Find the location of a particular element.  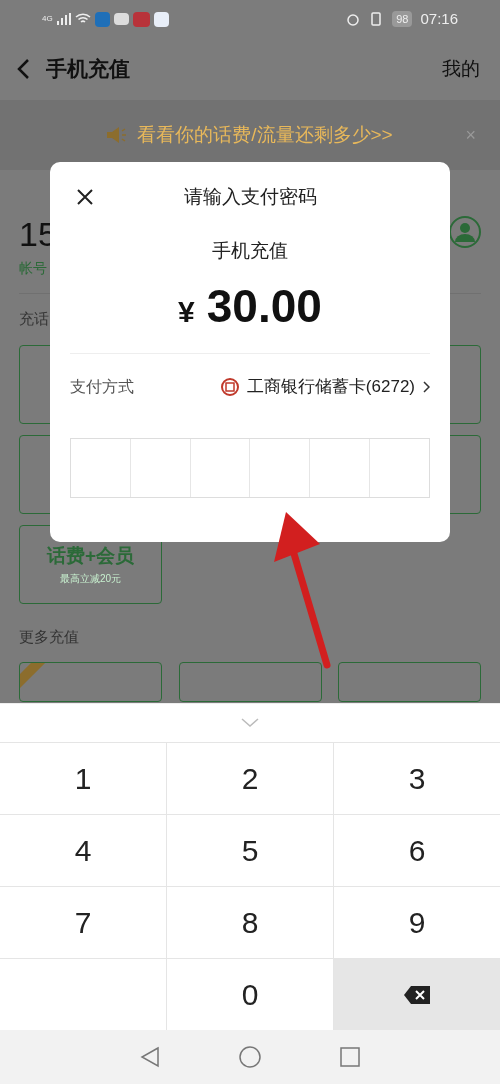

my-link: 我的 is located at coordinates (461, 69).